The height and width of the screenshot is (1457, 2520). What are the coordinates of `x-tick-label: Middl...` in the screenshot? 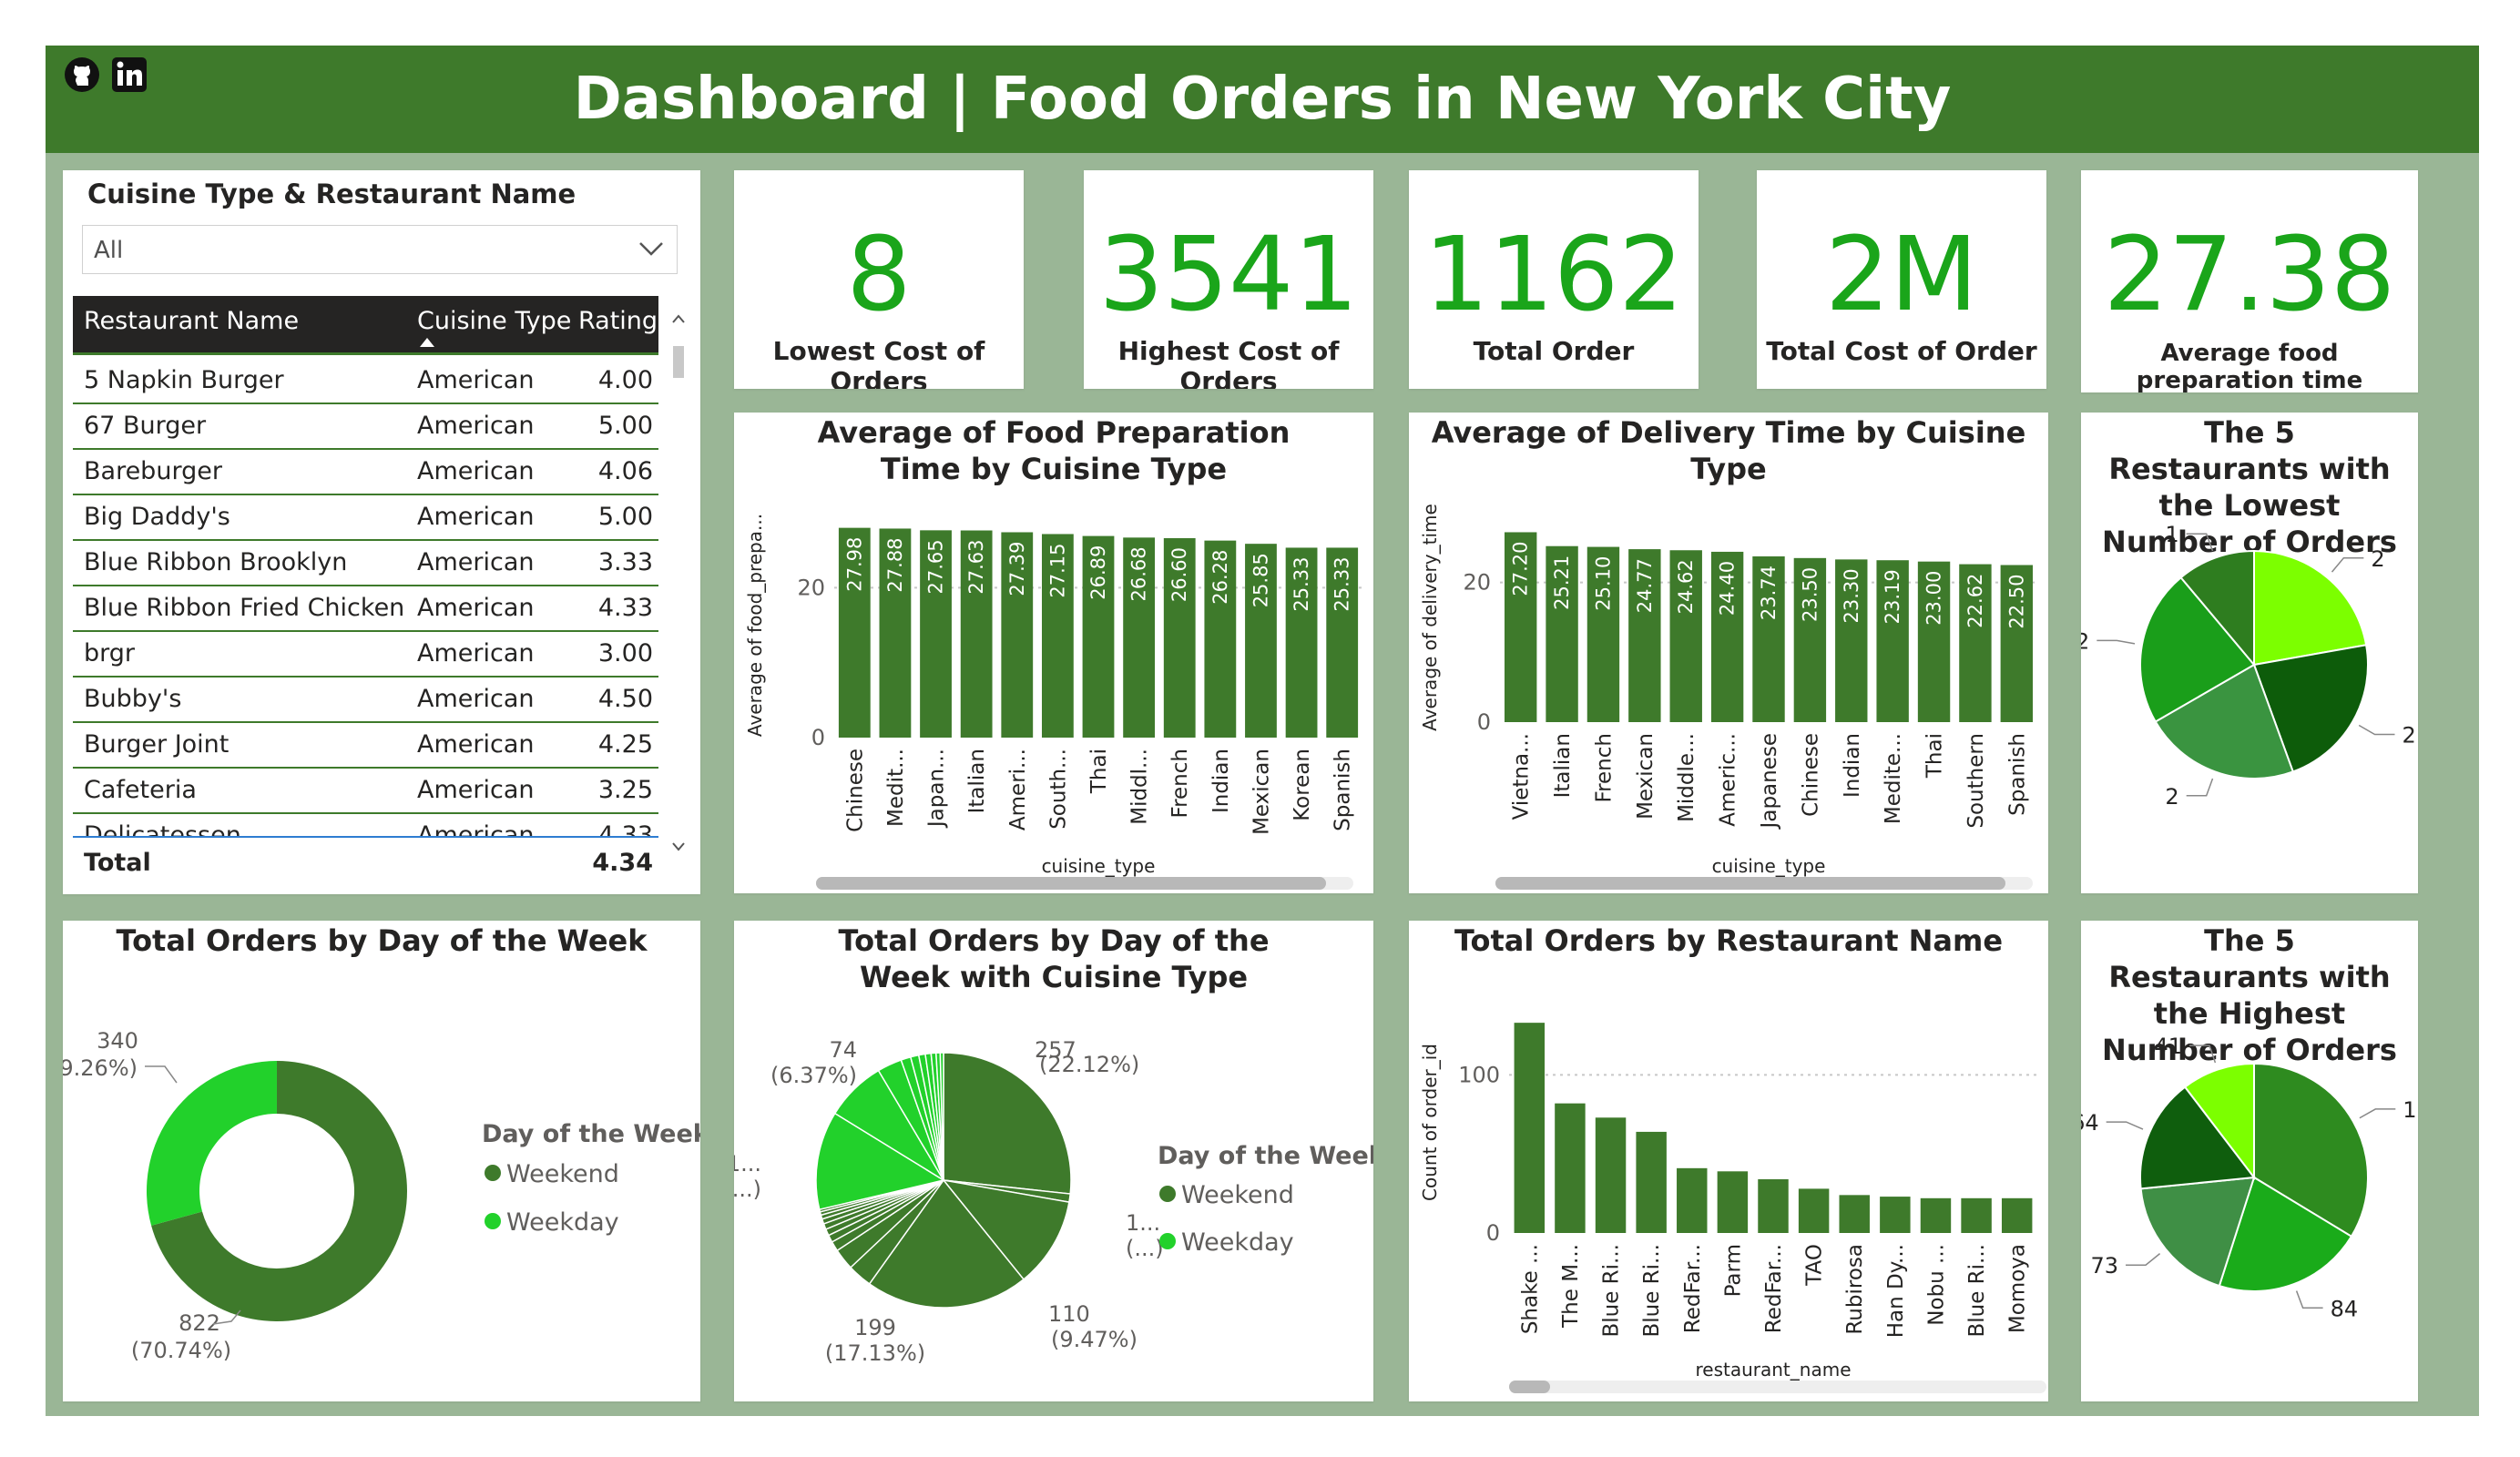 It's located at (1140, 787).